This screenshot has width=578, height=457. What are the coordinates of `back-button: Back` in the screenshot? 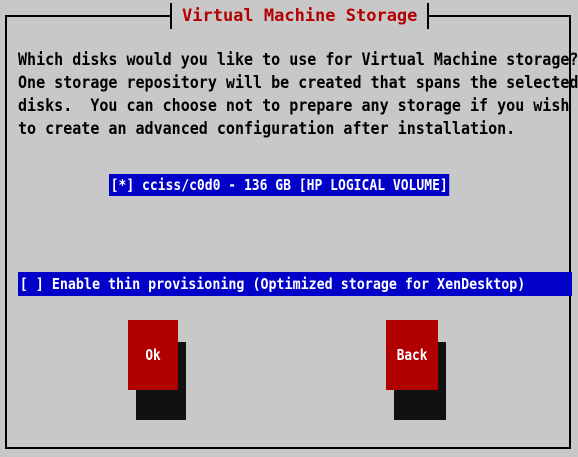 It's located at (412, 355).